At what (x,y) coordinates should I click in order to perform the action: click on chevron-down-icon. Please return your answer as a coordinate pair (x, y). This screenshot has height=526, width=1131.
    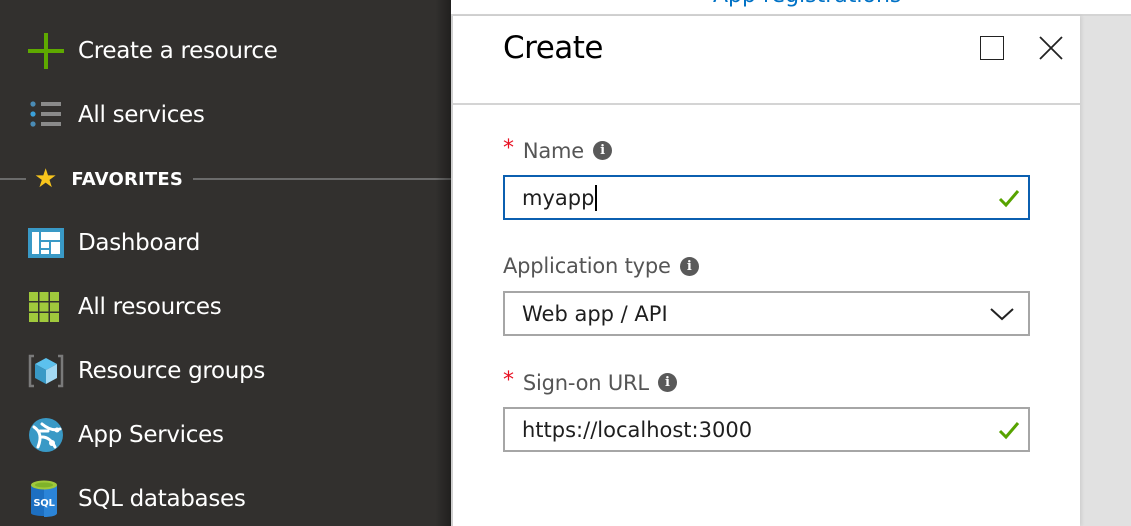
    Looking at the image, I should click on (1002, 314).